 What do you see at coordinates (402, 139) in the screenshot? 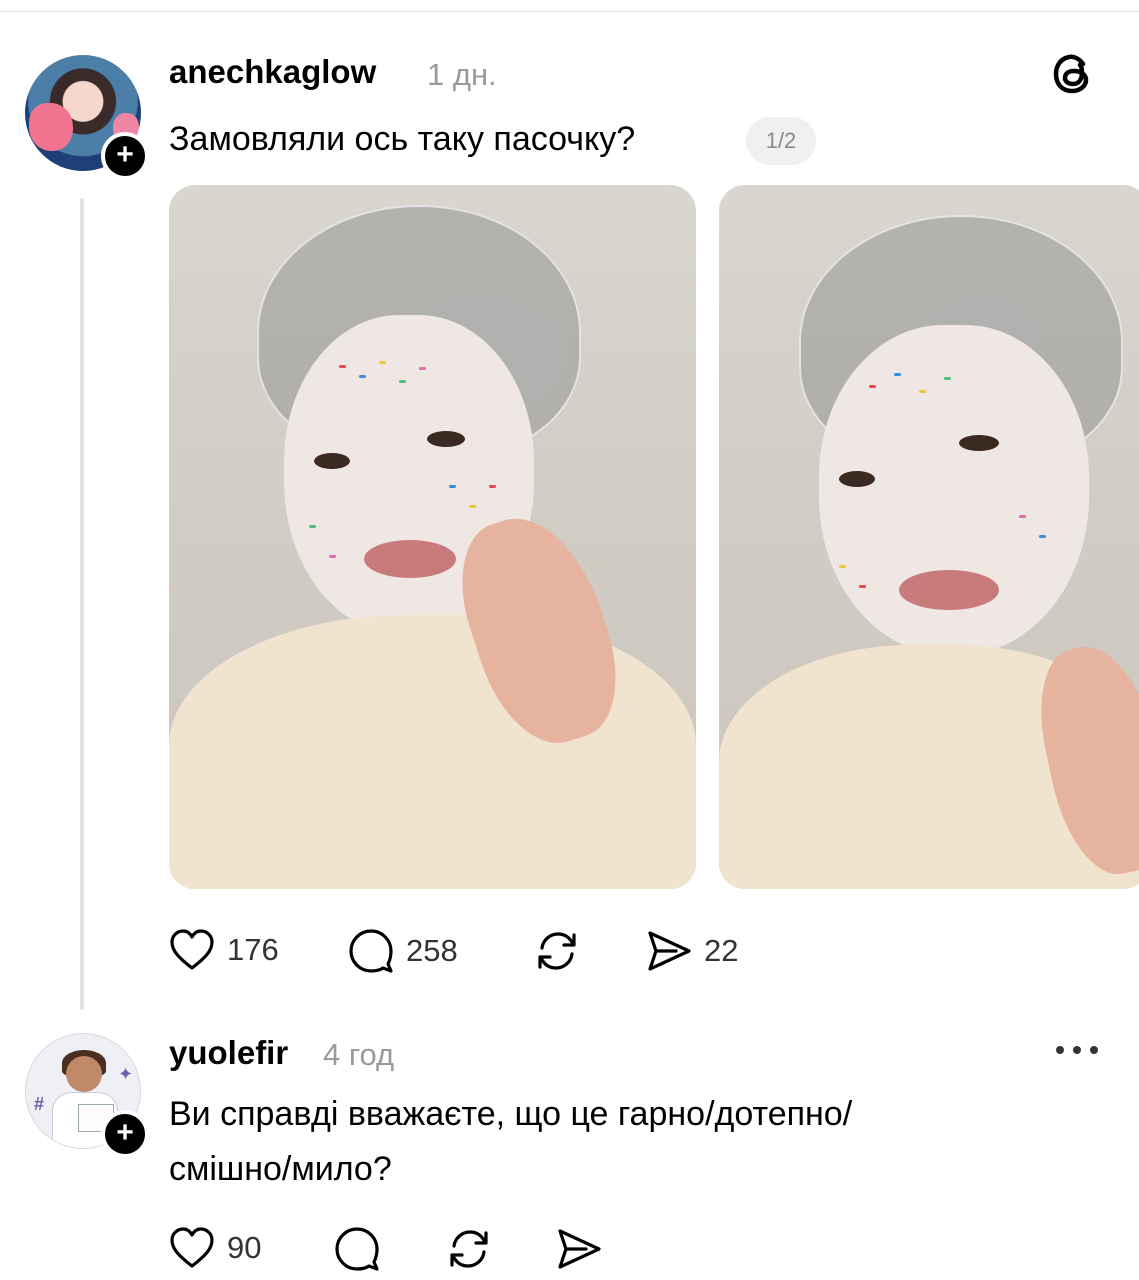
I see `post-text: Замовляли ось таку пасочку?` at bounding box center [402, 139].